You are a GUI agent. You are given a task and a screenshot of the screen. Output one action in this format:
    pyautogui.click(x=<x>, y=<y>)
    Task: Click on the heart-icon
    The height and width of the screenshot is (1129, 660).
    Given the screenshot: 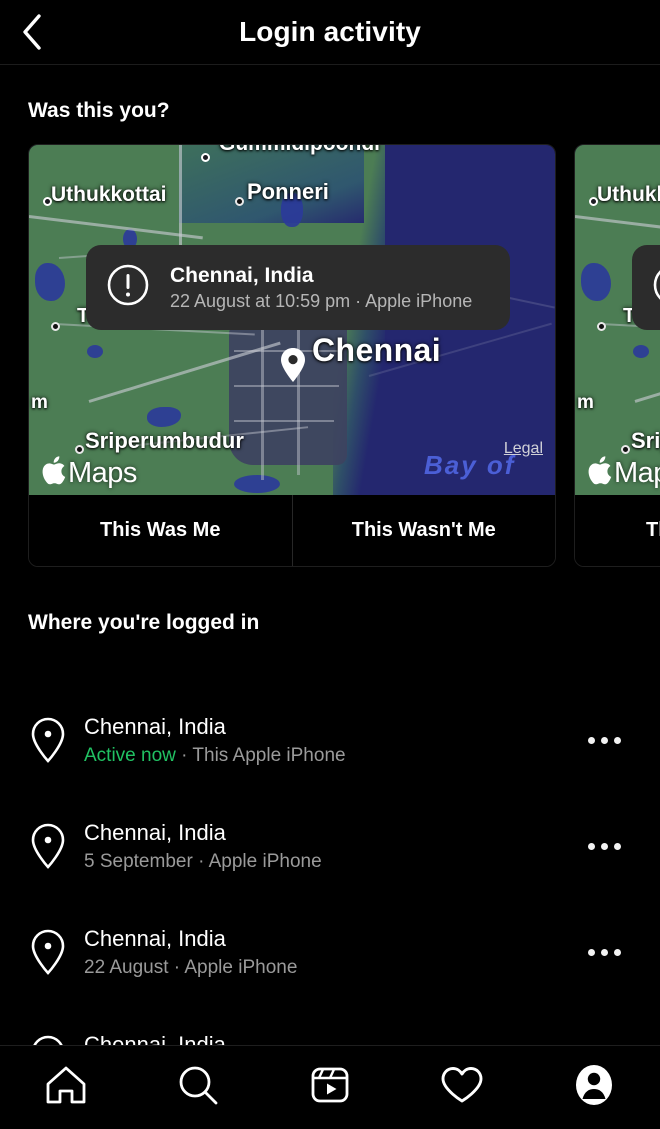 What is the action you would take?
    pyautogui.click(x=462, y=1087)
    